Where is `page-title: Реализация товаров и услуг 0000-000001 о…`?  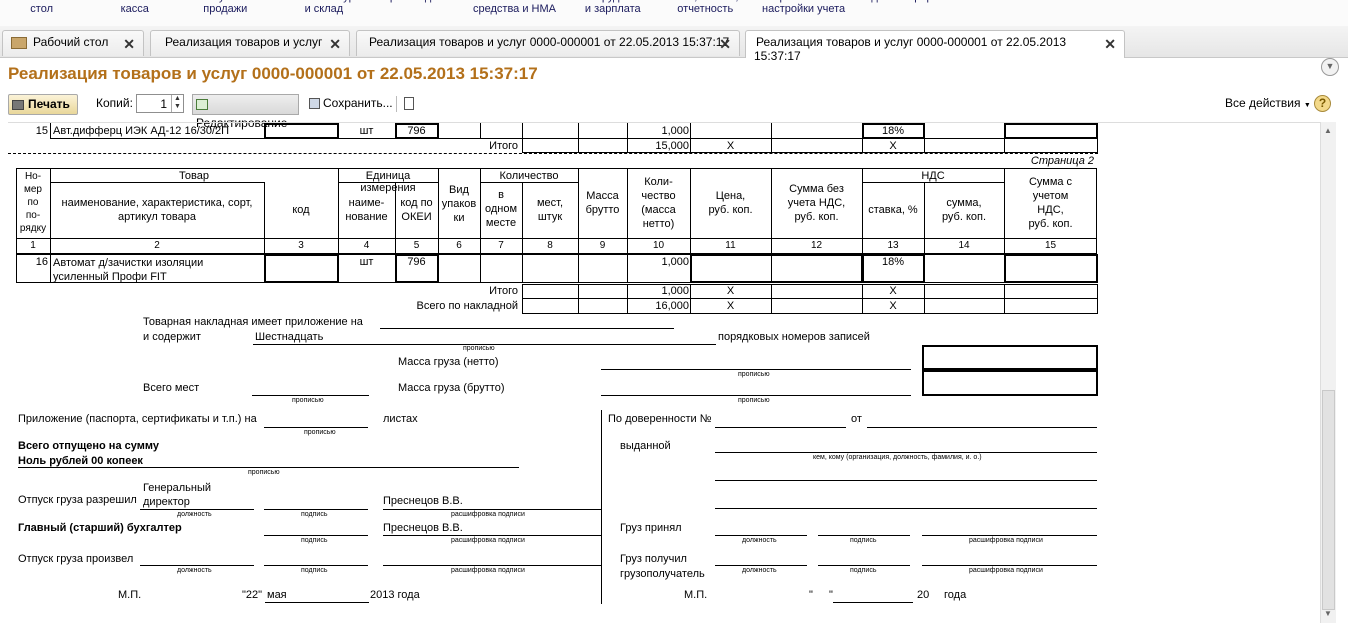
page-title: Реализация товаров и услуг 0000-000001 о… is located at coordinates (273, 73).